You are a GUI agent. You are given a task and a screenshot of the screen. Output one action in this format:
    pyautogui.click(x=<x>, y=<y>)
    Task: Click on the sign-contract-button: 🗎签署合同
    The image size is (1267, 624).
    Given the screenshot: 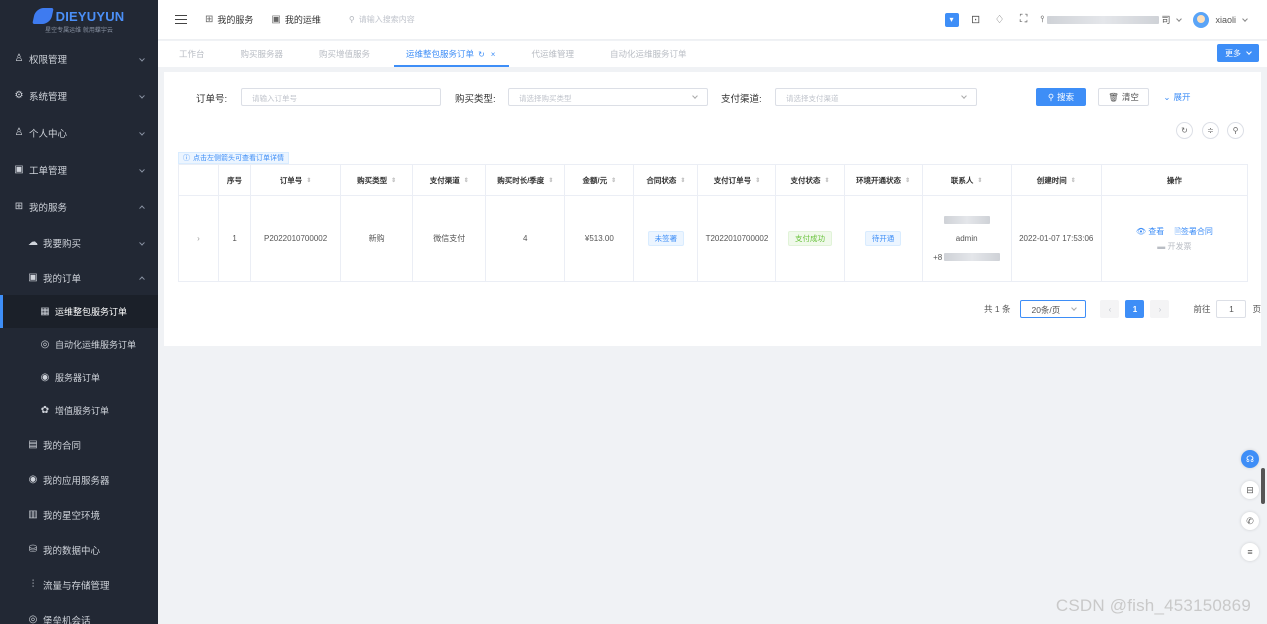 What is the action you would take?
    pyautogui.click(x=1193, y=231)
    